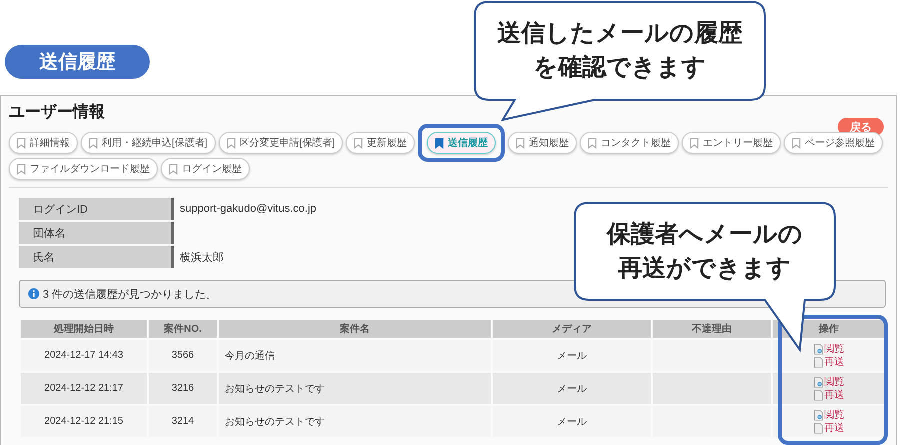 The height and width of the screenshot is (445, 900). Describe the element at coordinates (712, 329) in the screenshot. I see `column-header: 不達理由` at that location.